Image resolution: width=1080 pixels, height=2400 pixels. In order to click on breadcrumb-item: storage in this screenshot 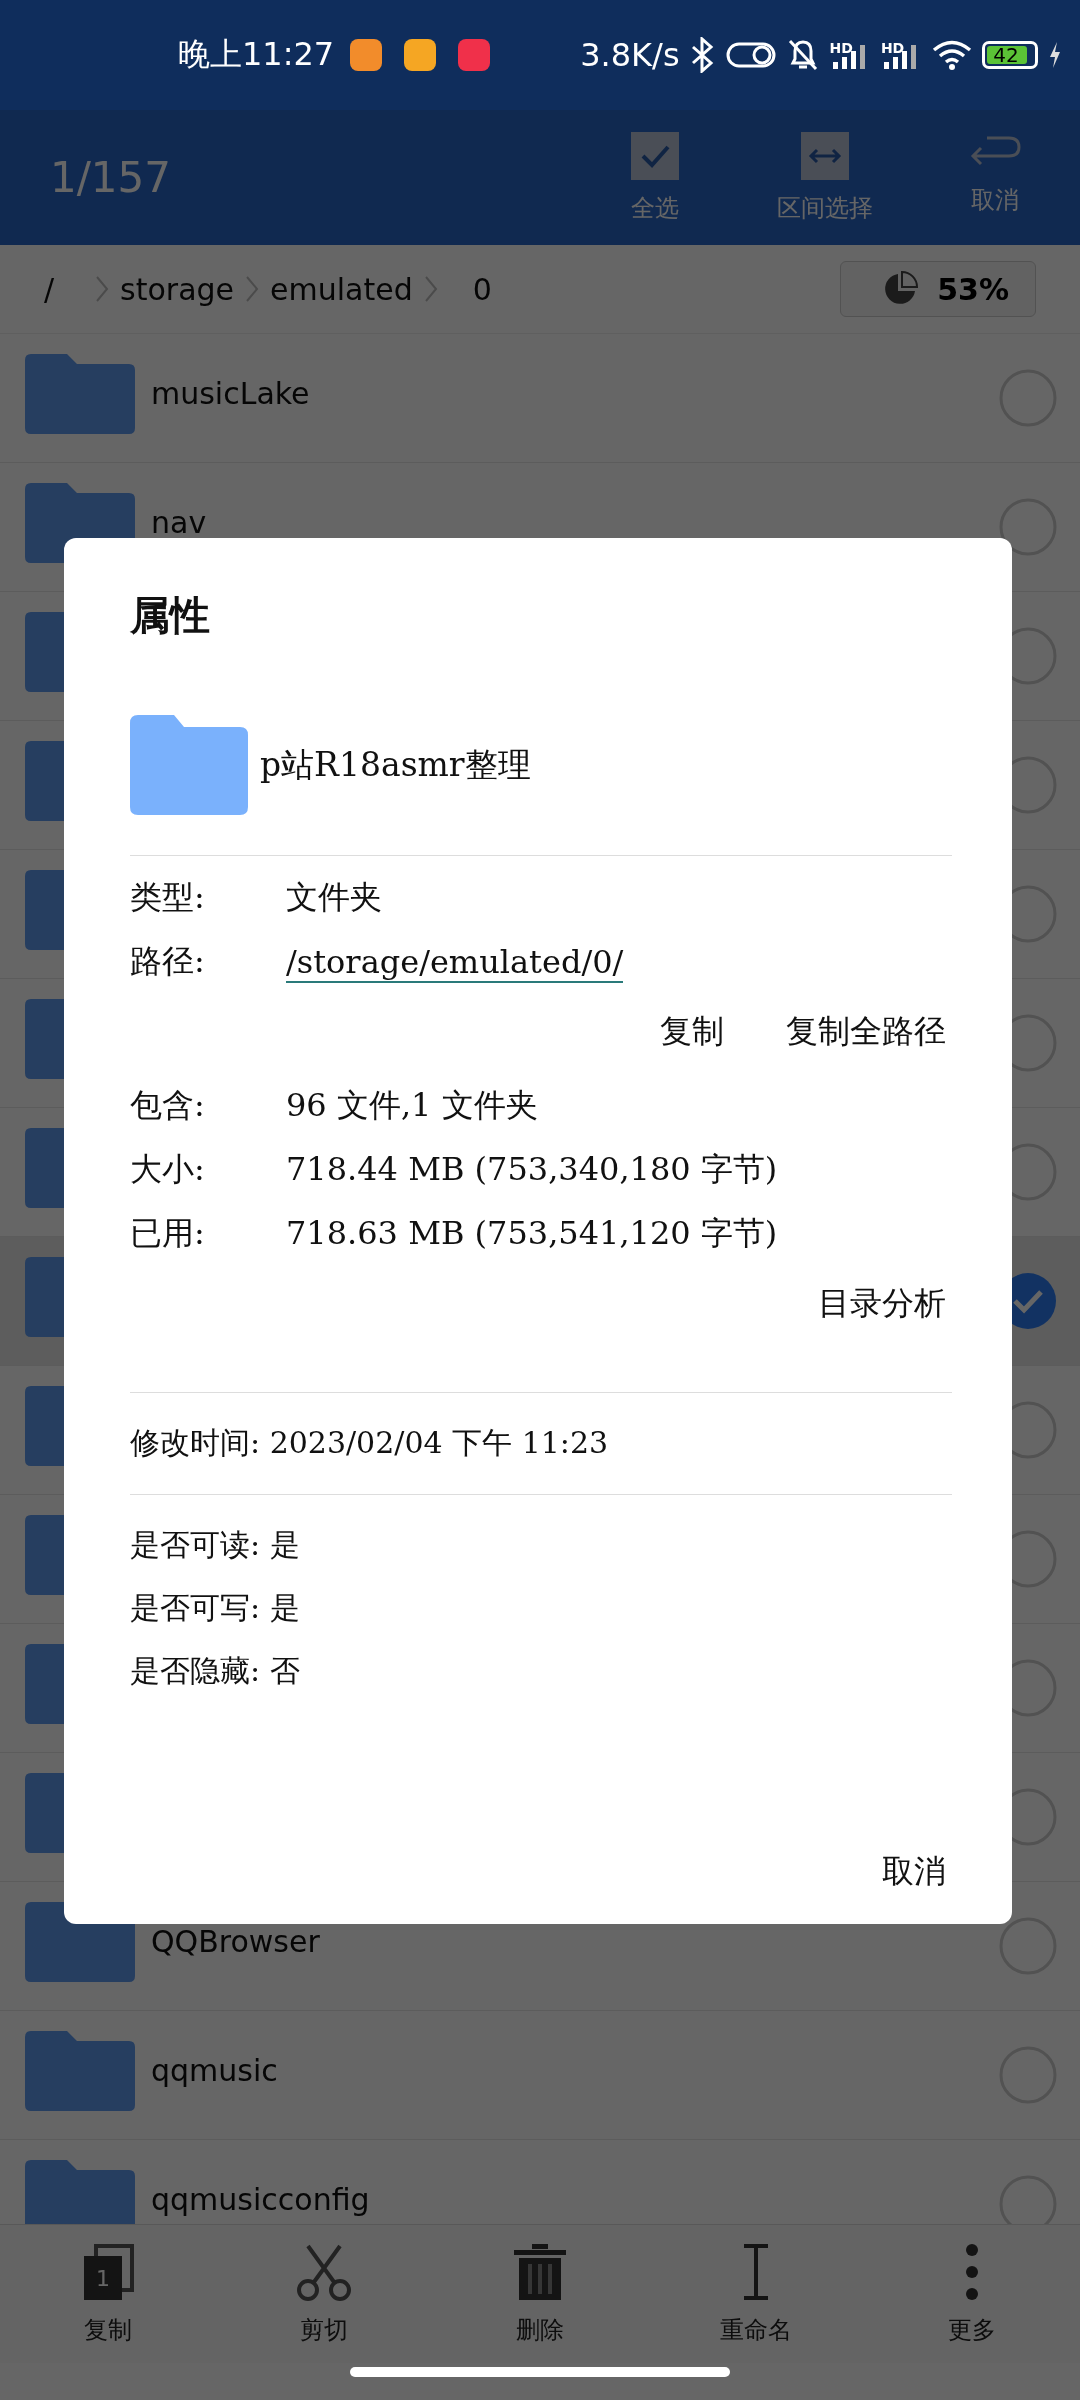, I will do `click(177, 289)`.